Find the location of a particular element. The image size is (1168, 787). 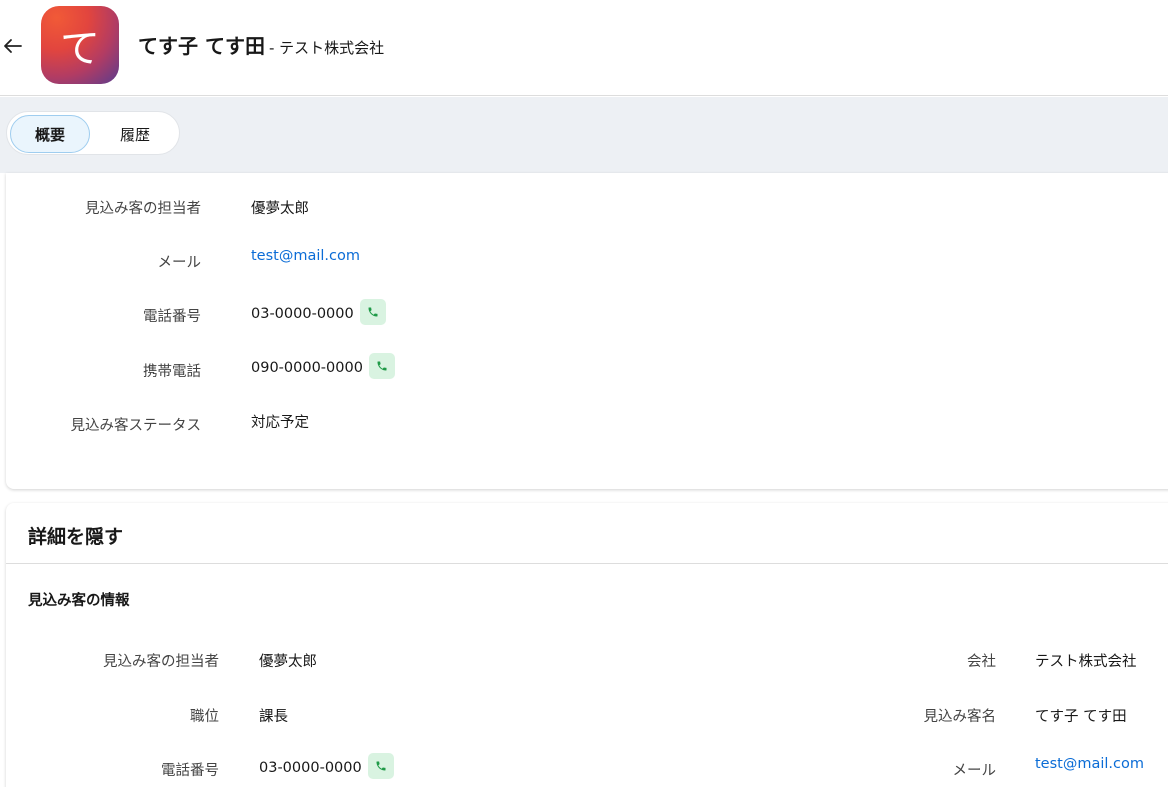

page-title: てす子 てす田 - テスト株式会社 is located at coordinates (261, 44).